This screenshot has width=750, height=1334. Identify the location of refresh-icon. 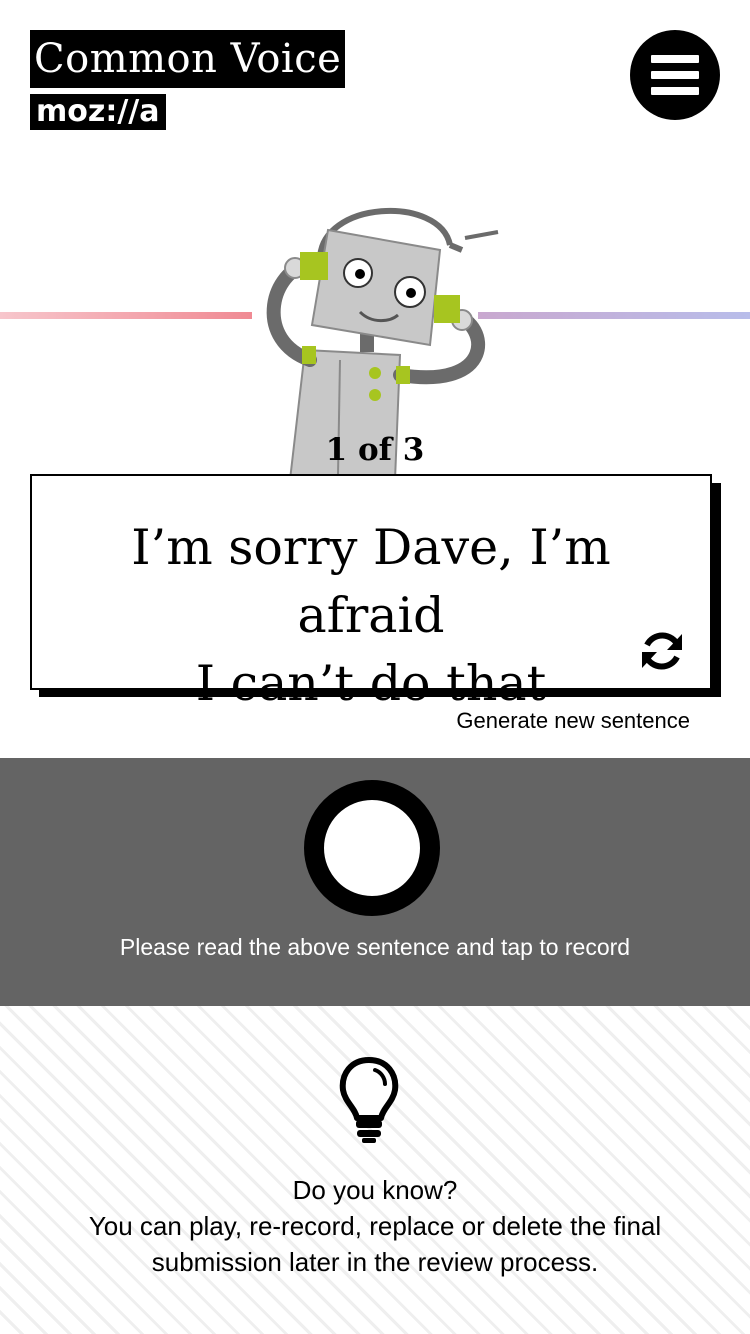
(662, 651).